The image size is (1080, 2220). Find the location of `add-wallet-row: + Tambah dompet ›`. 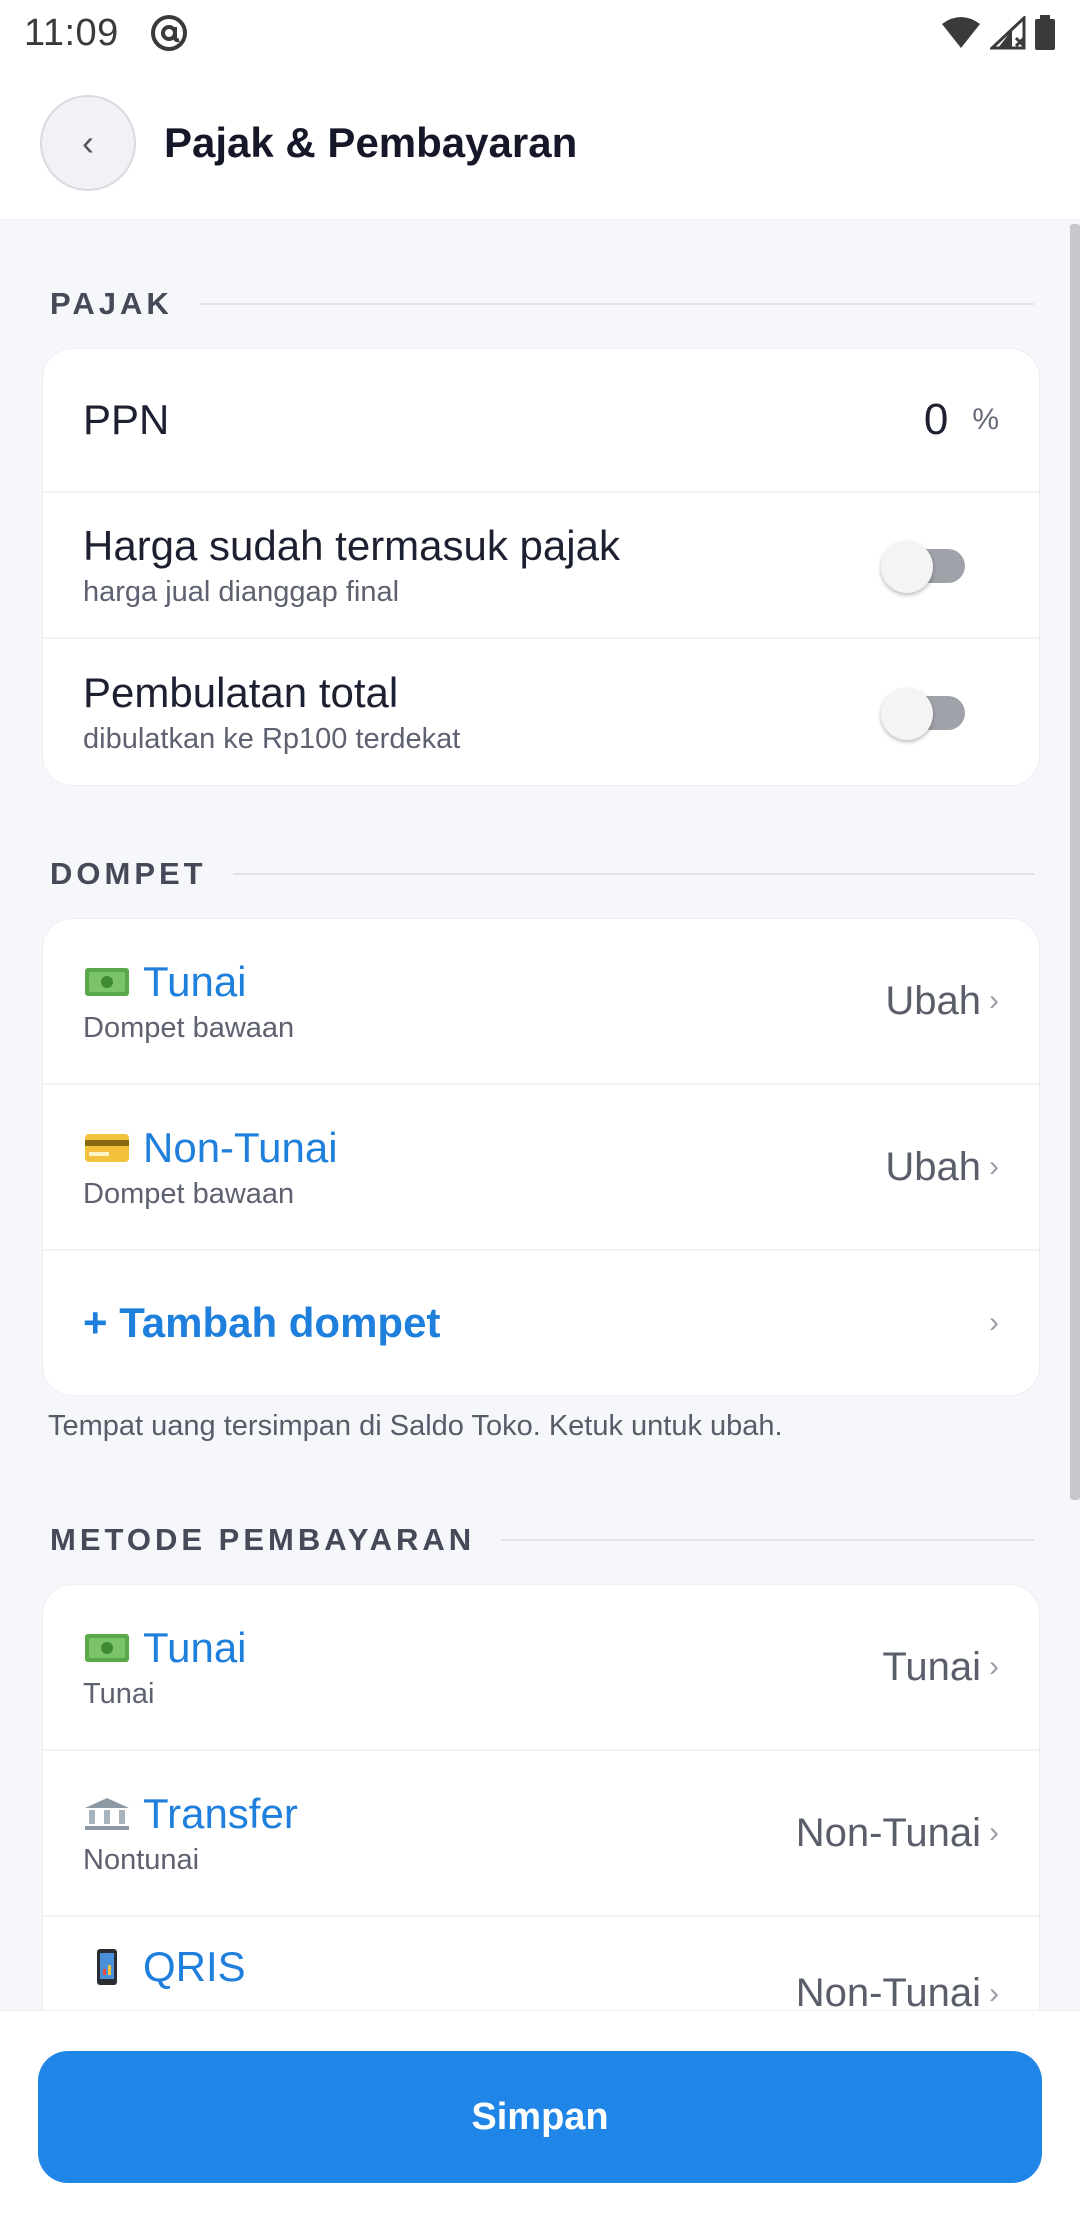

add-wallet-row: + Tambah dompet › is located at coordinates (541, 1323).